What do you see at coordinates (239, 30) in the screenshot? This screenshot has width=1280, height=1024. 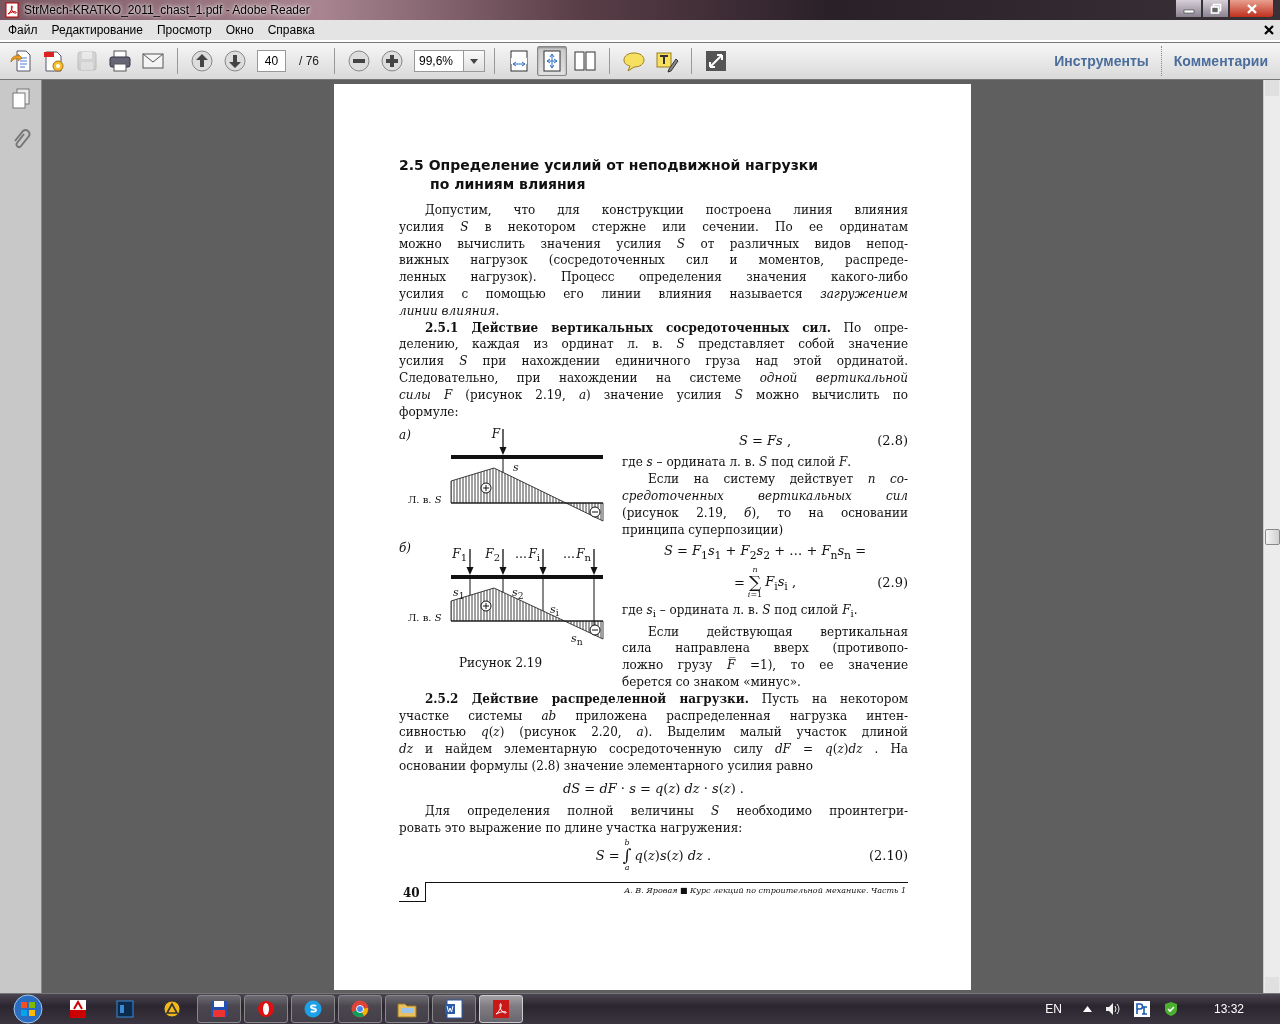 I see `menu-item: Окно` at bounding box center [239, 30].